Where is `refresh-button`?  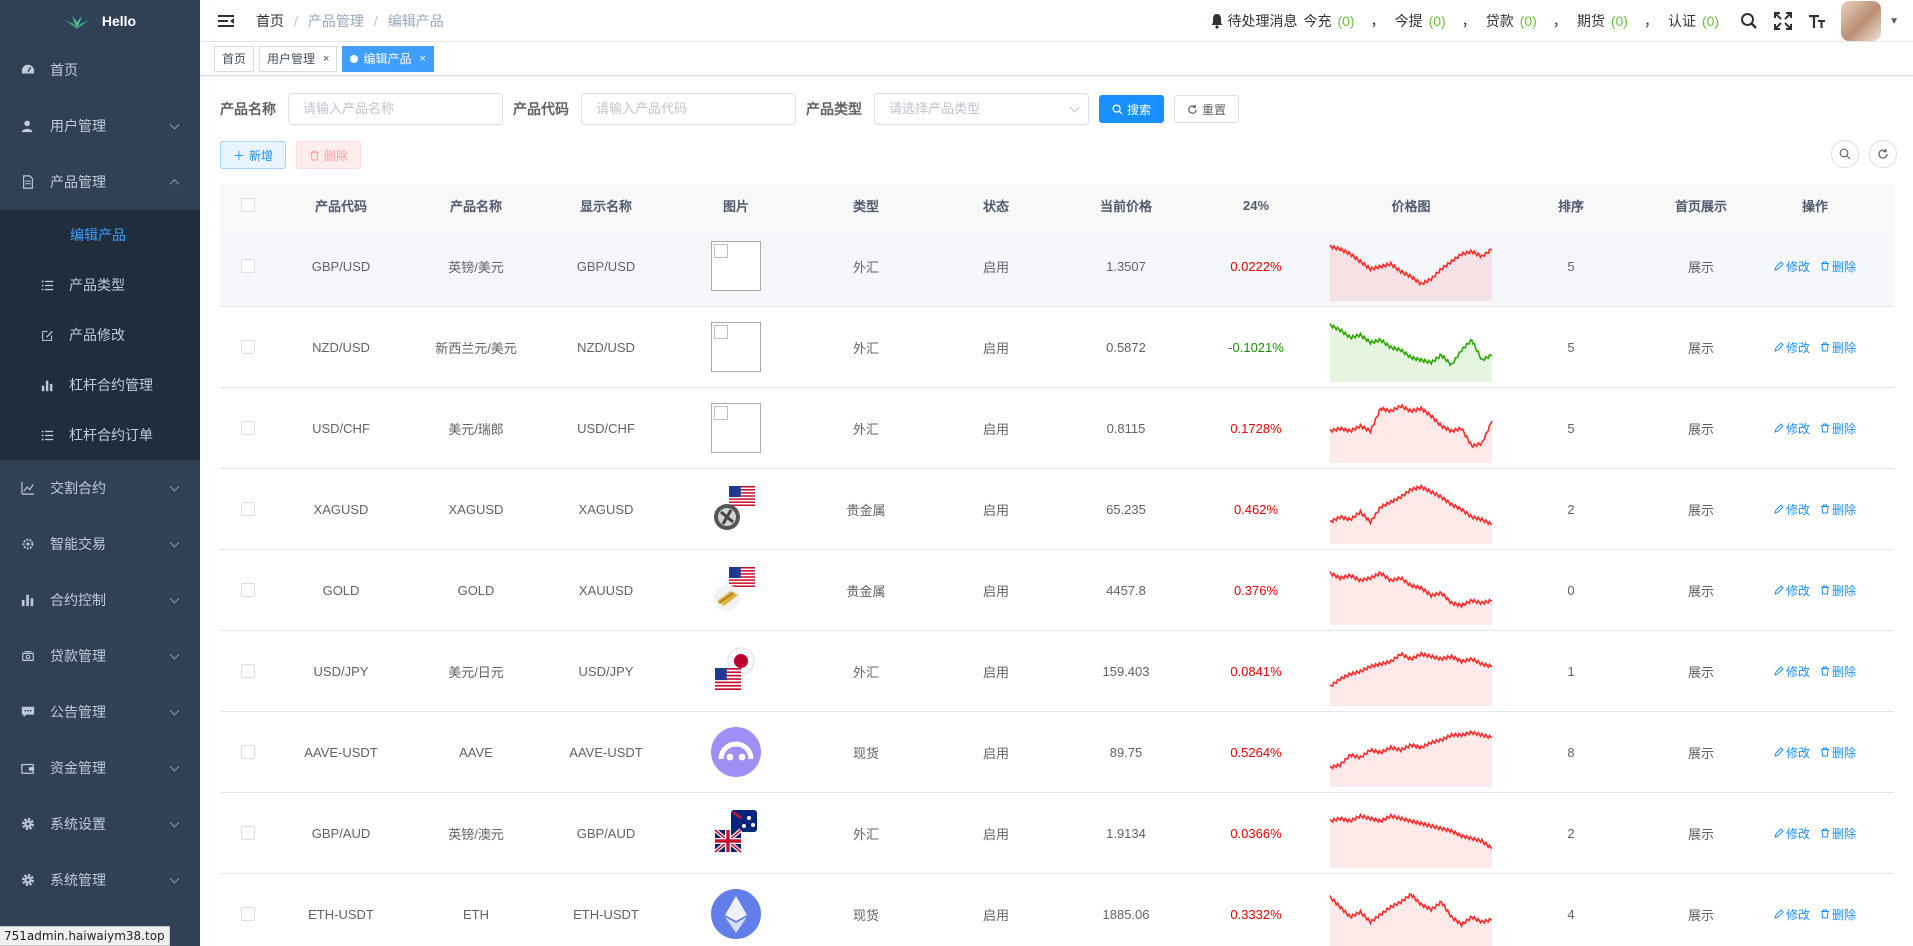 refresh-button is located at coordinates (1883, 154).